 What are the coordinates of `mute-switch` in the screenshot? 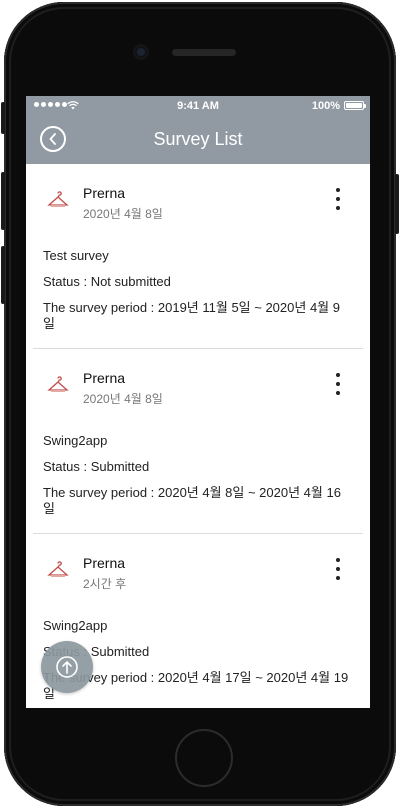 It's located at (3, 118).